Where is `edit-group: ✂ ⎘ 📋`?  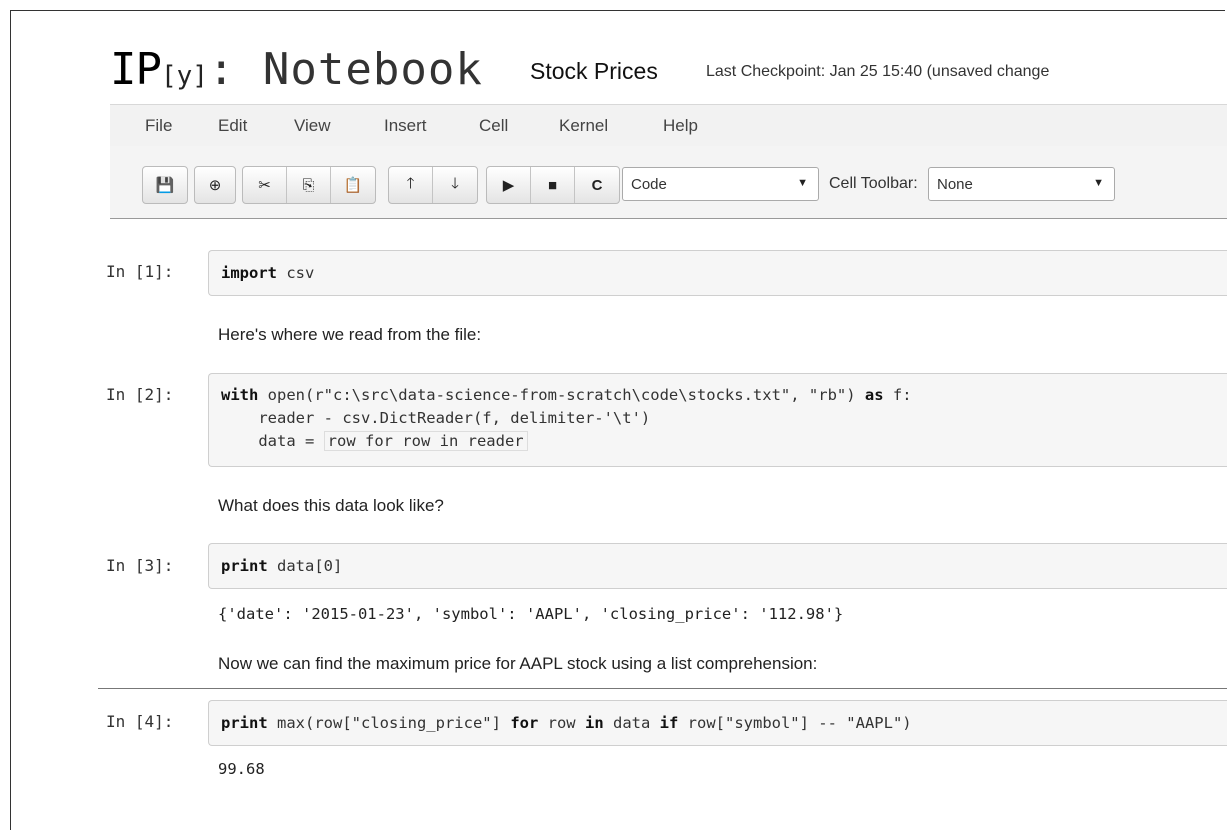
edit-group: ✂ ⎘ 📋 is located at coordinates (309, 185).